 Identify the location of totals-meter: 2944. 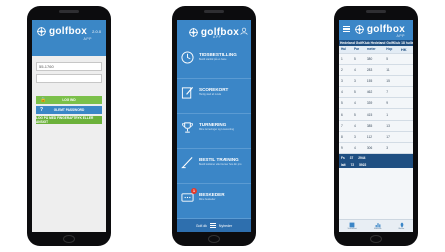
(362, 157).